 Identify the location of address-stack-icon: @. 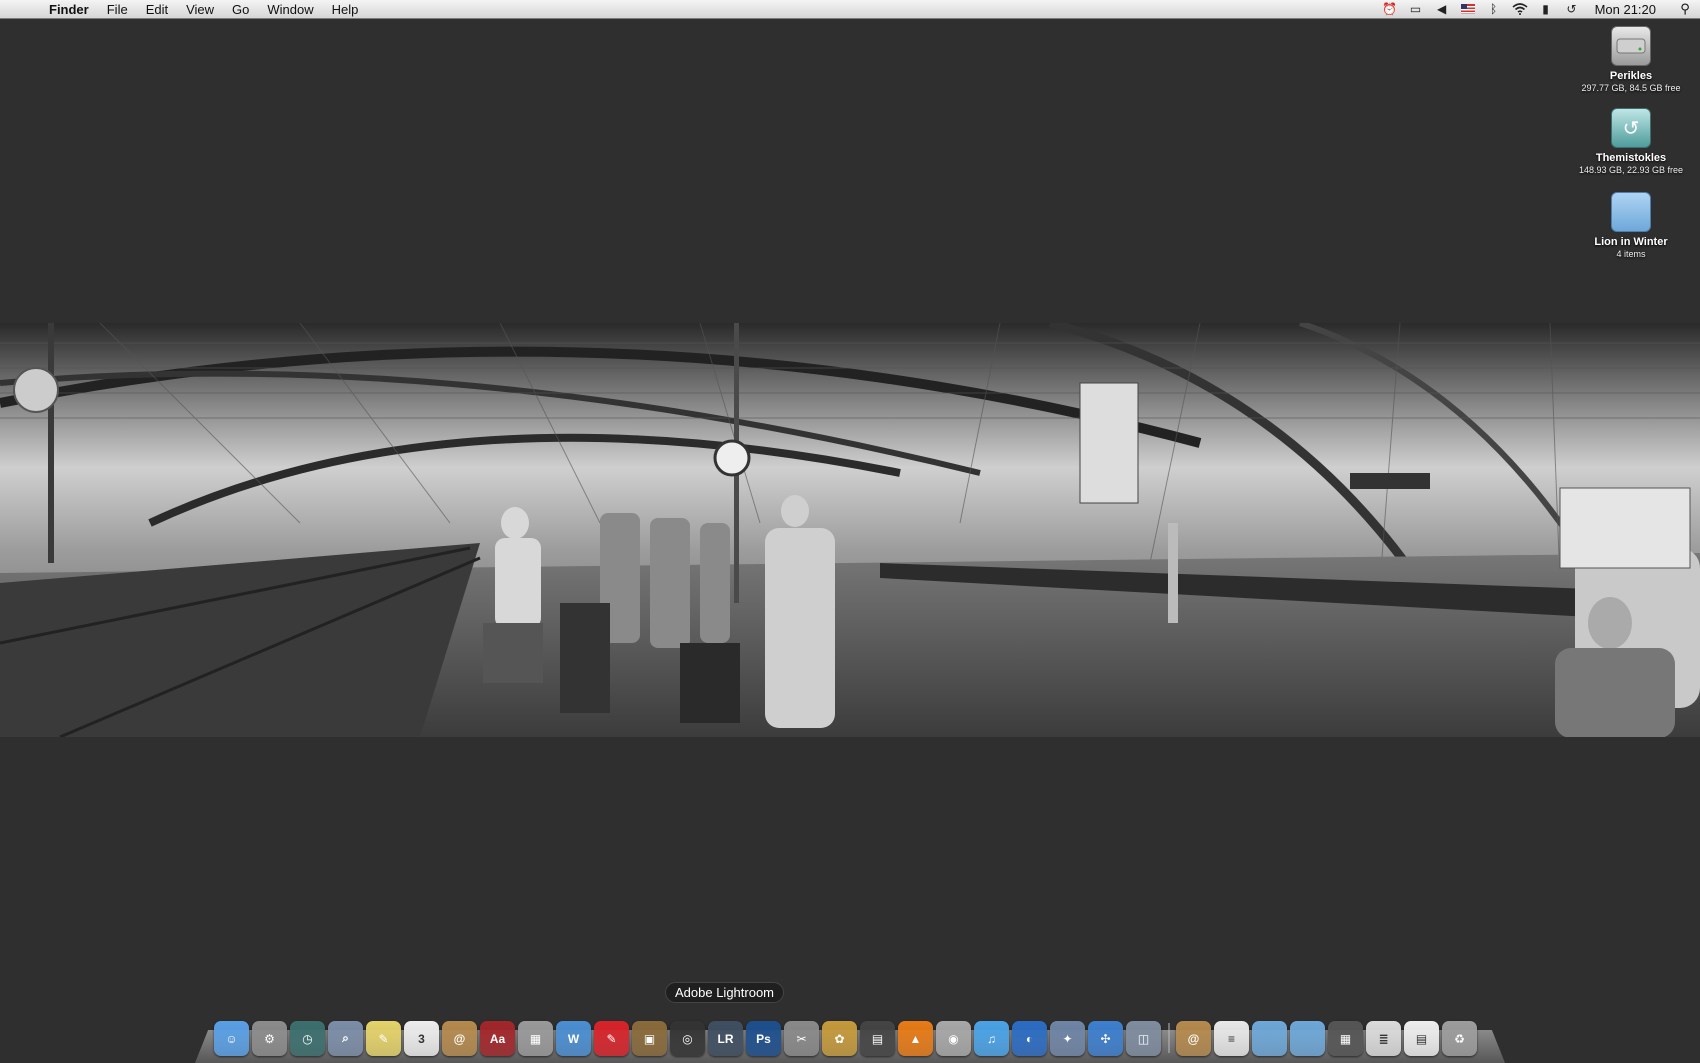
(1193, 1038).